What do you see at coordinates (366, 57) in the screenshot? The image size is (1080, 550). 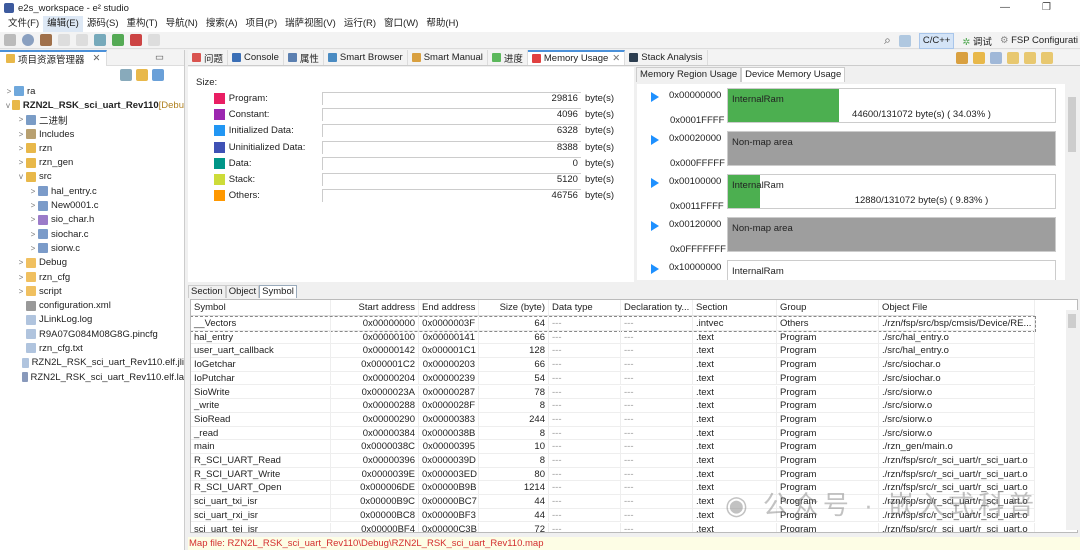 I see `tab-smart-browser: Smart Browser` at bounding box center [366, 57].